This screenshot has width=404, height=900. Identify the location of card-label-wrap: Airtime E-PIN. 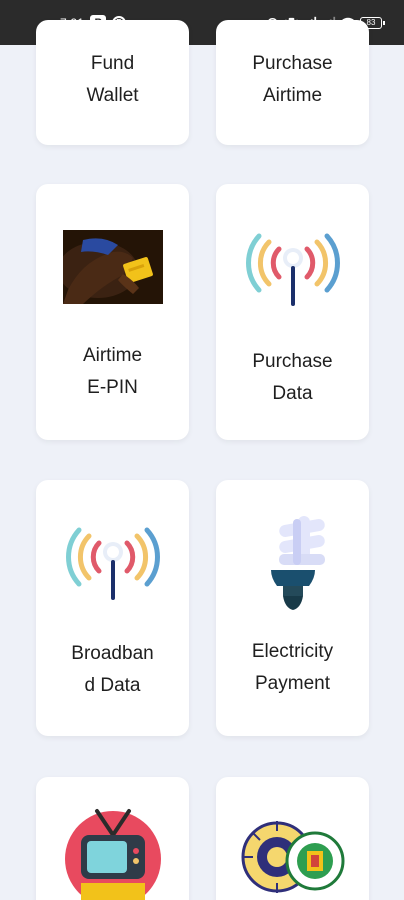
(113, 372).